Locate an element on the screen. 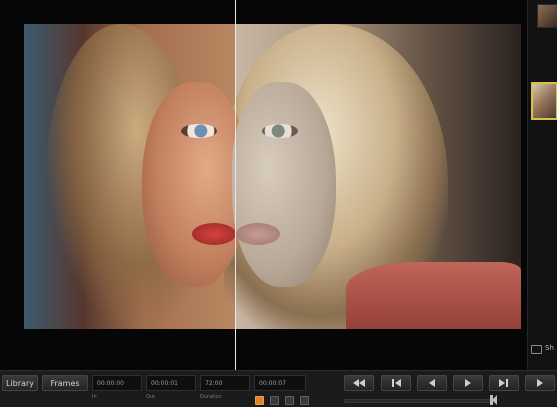 The image size is (557, 407). skip-back-icon is located at coordinates (398, 383).